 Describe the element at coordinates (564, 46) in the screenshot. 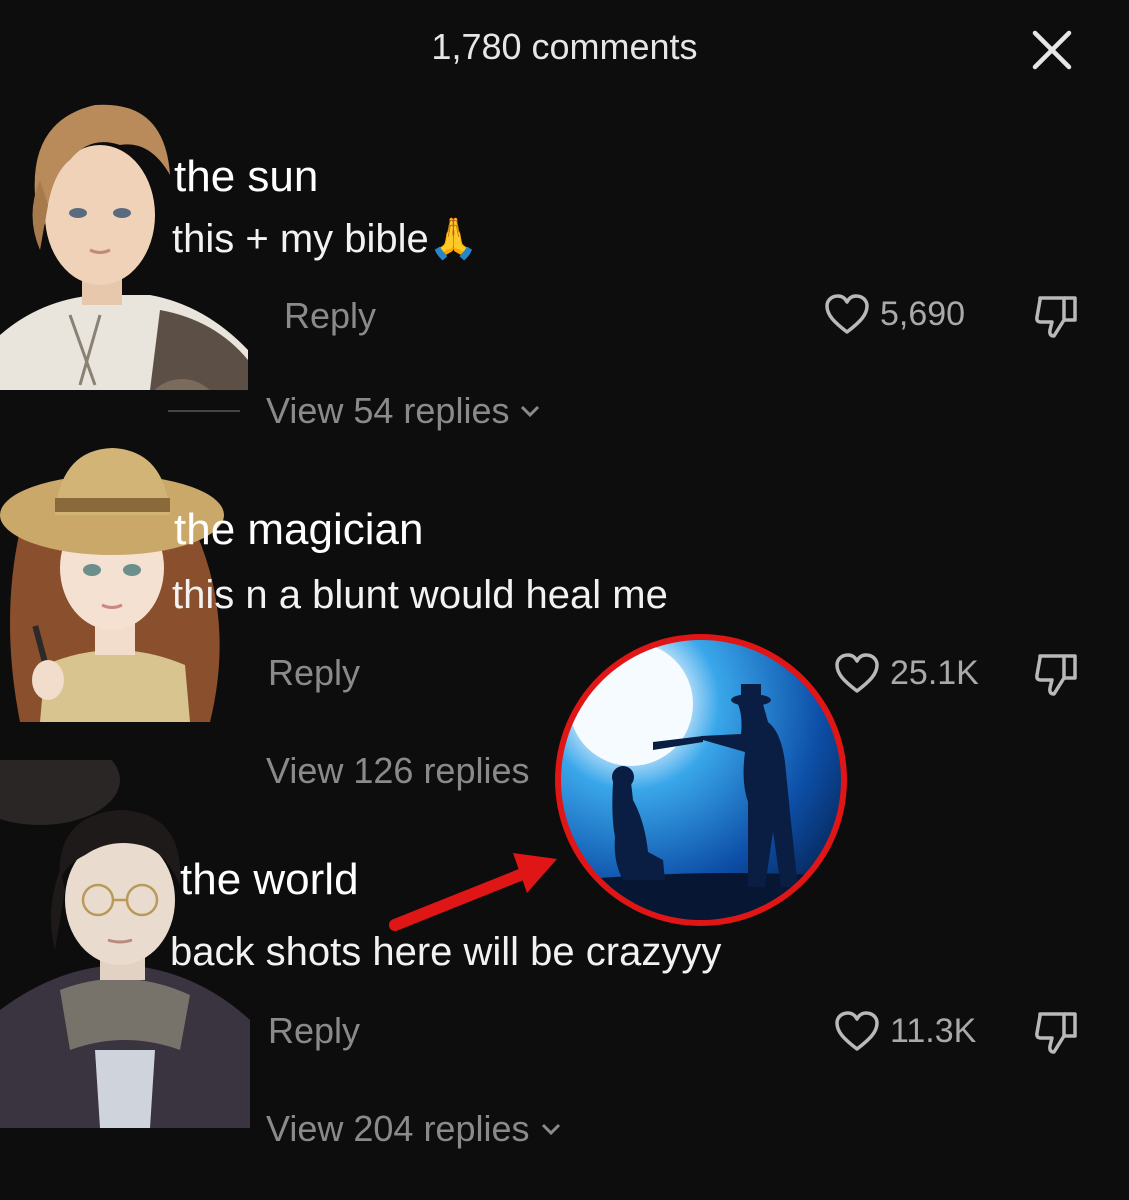

I see `comments-count-title: 1,780 comments` at that location.